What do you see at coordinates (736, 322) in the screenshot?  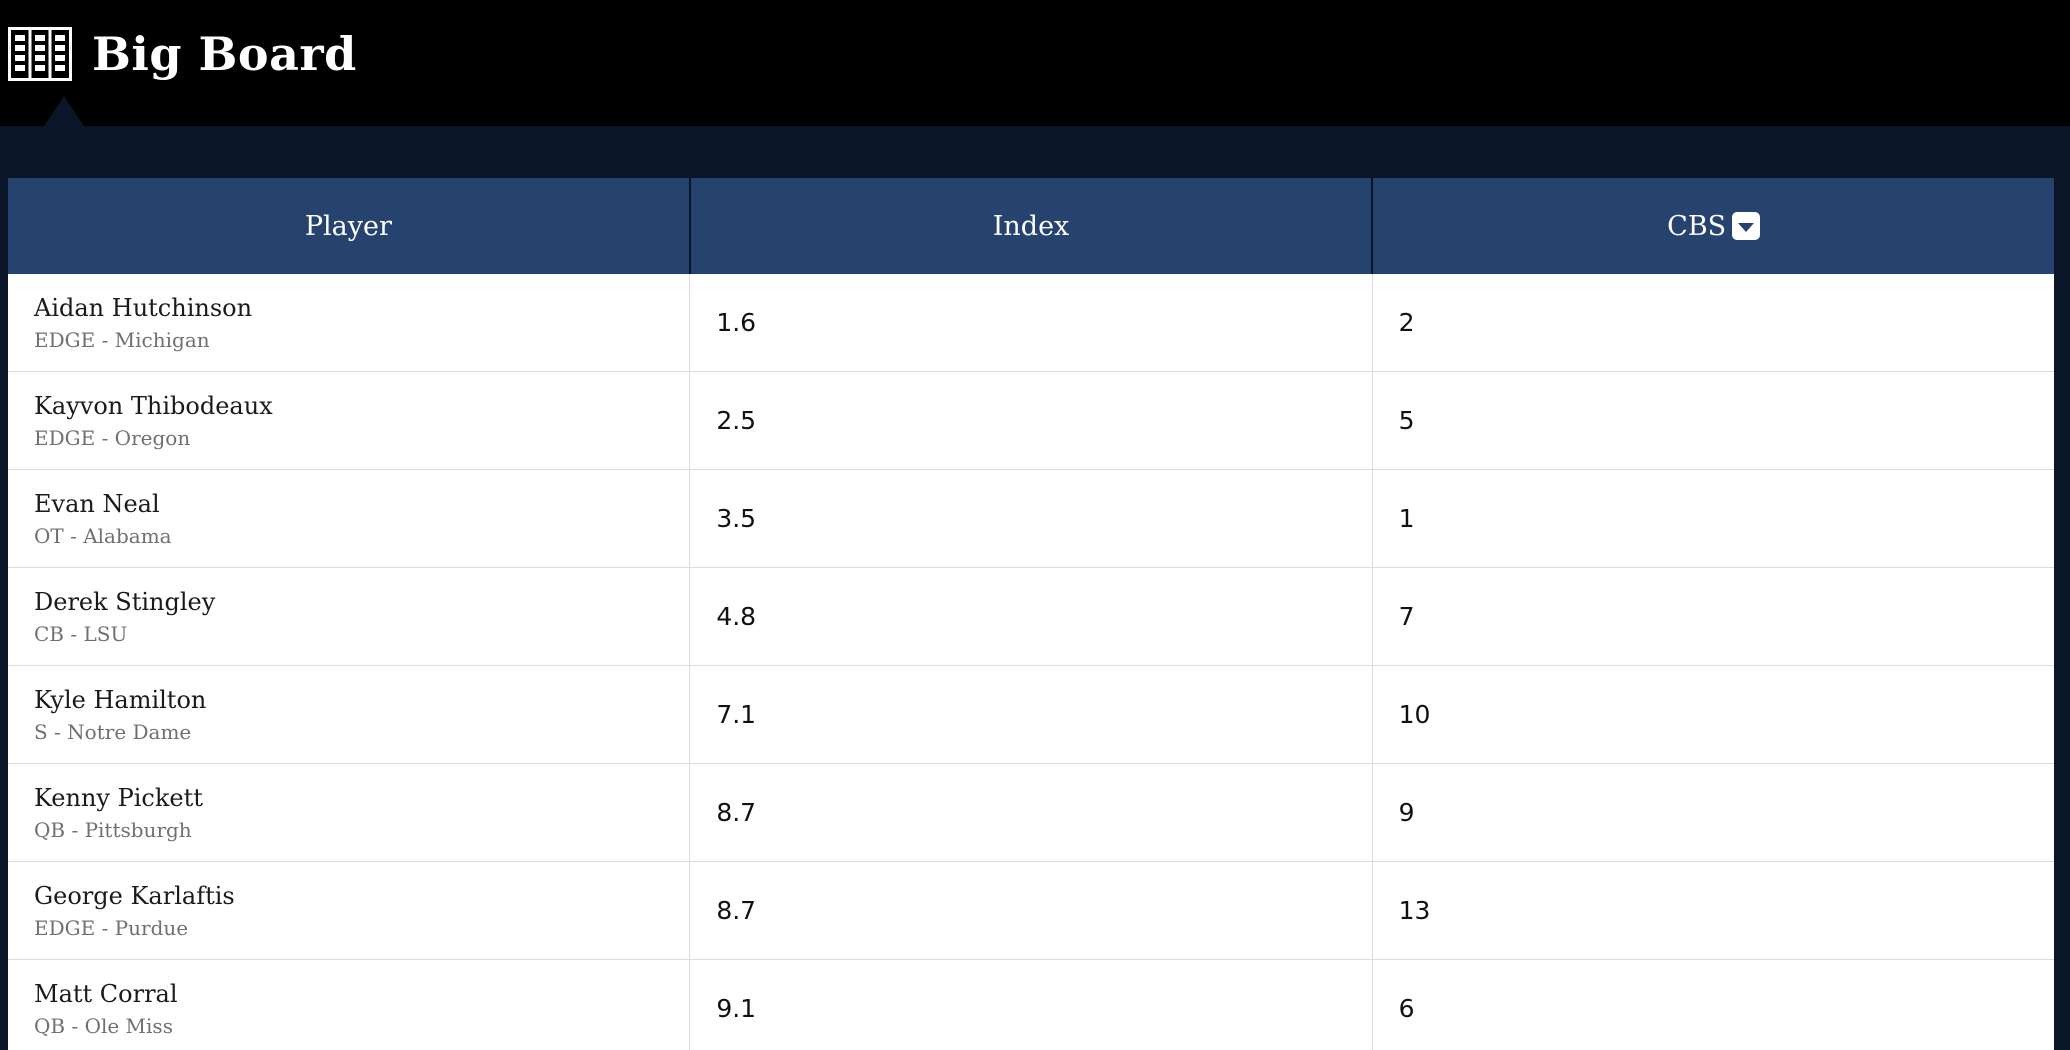 I see `index-value: 1.6` at bounding box center [736, 322].